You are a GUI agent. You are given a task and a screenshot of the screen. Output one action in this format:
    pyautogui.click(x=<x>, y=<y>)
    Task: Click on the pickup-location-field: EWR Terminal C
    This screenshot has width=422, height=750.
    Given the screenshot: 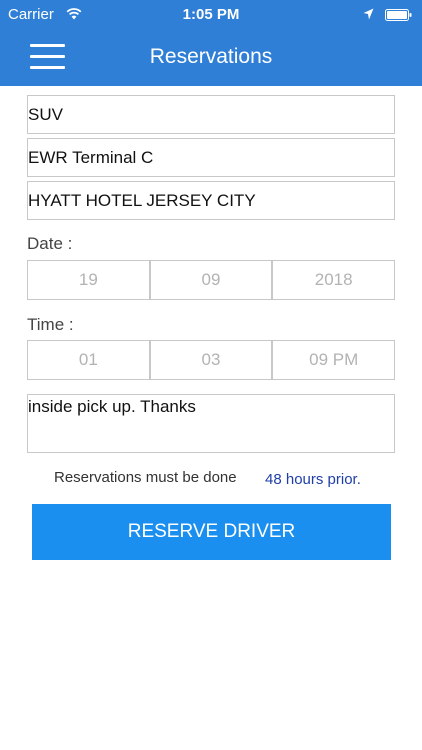 What is the action you would take?
    pyautogui.click(x=211, y=157)
    